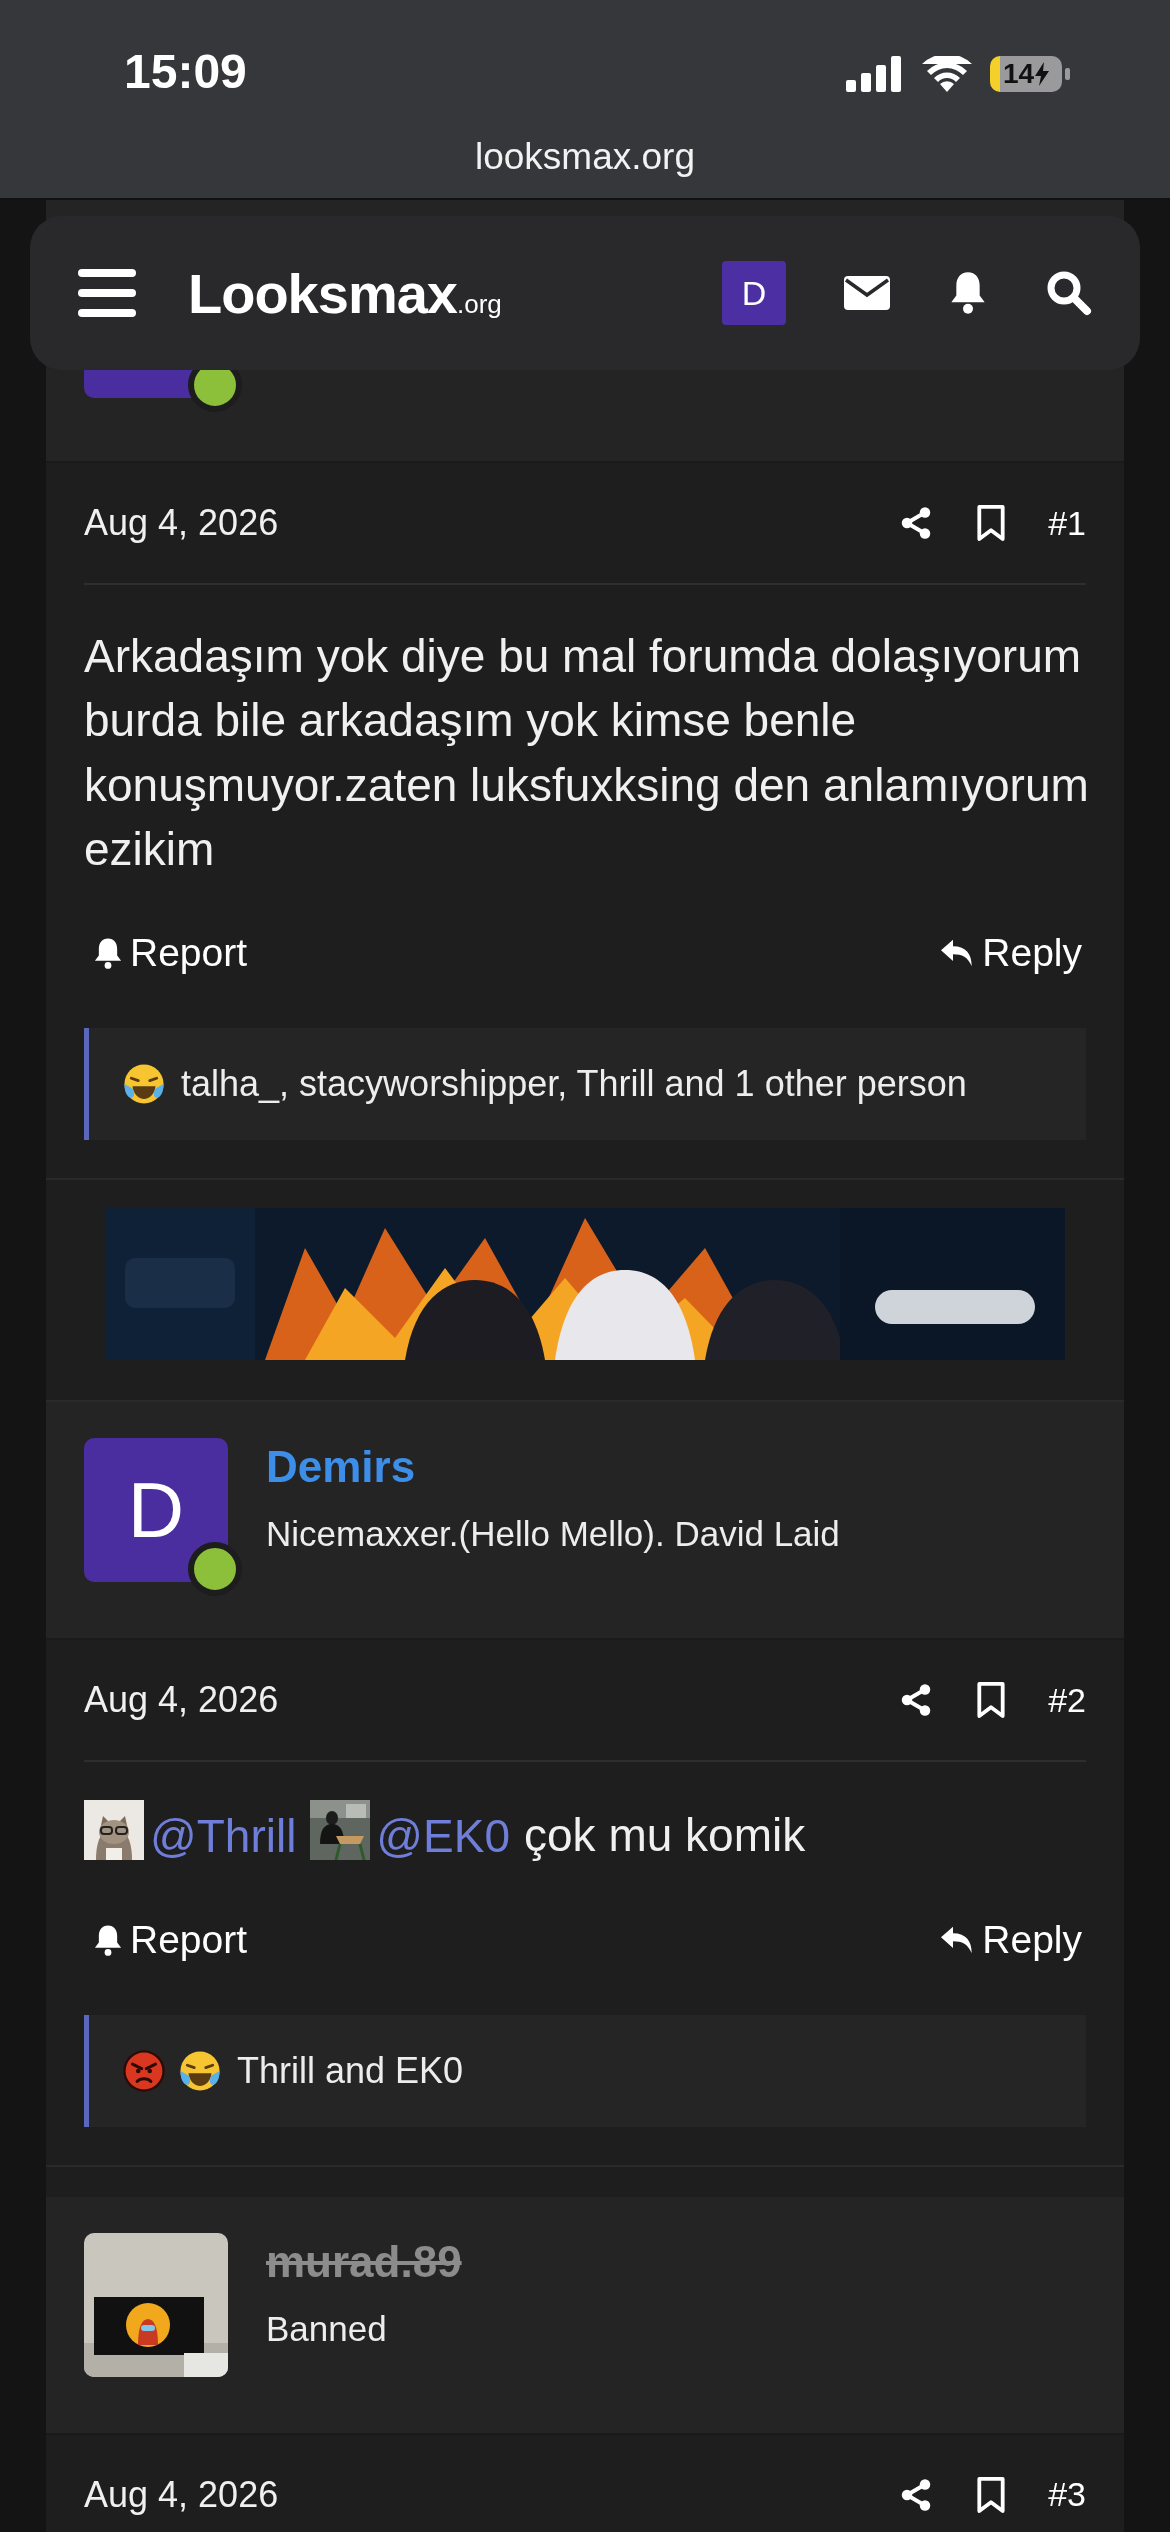 Image resolution: width=1170 pixels, height=2532 pixels. Describe the element at coordinates (553, 1534) in the screenshot. I see `user-title: Nicemaxxer.(Hello Mello). David Laid` at that location.